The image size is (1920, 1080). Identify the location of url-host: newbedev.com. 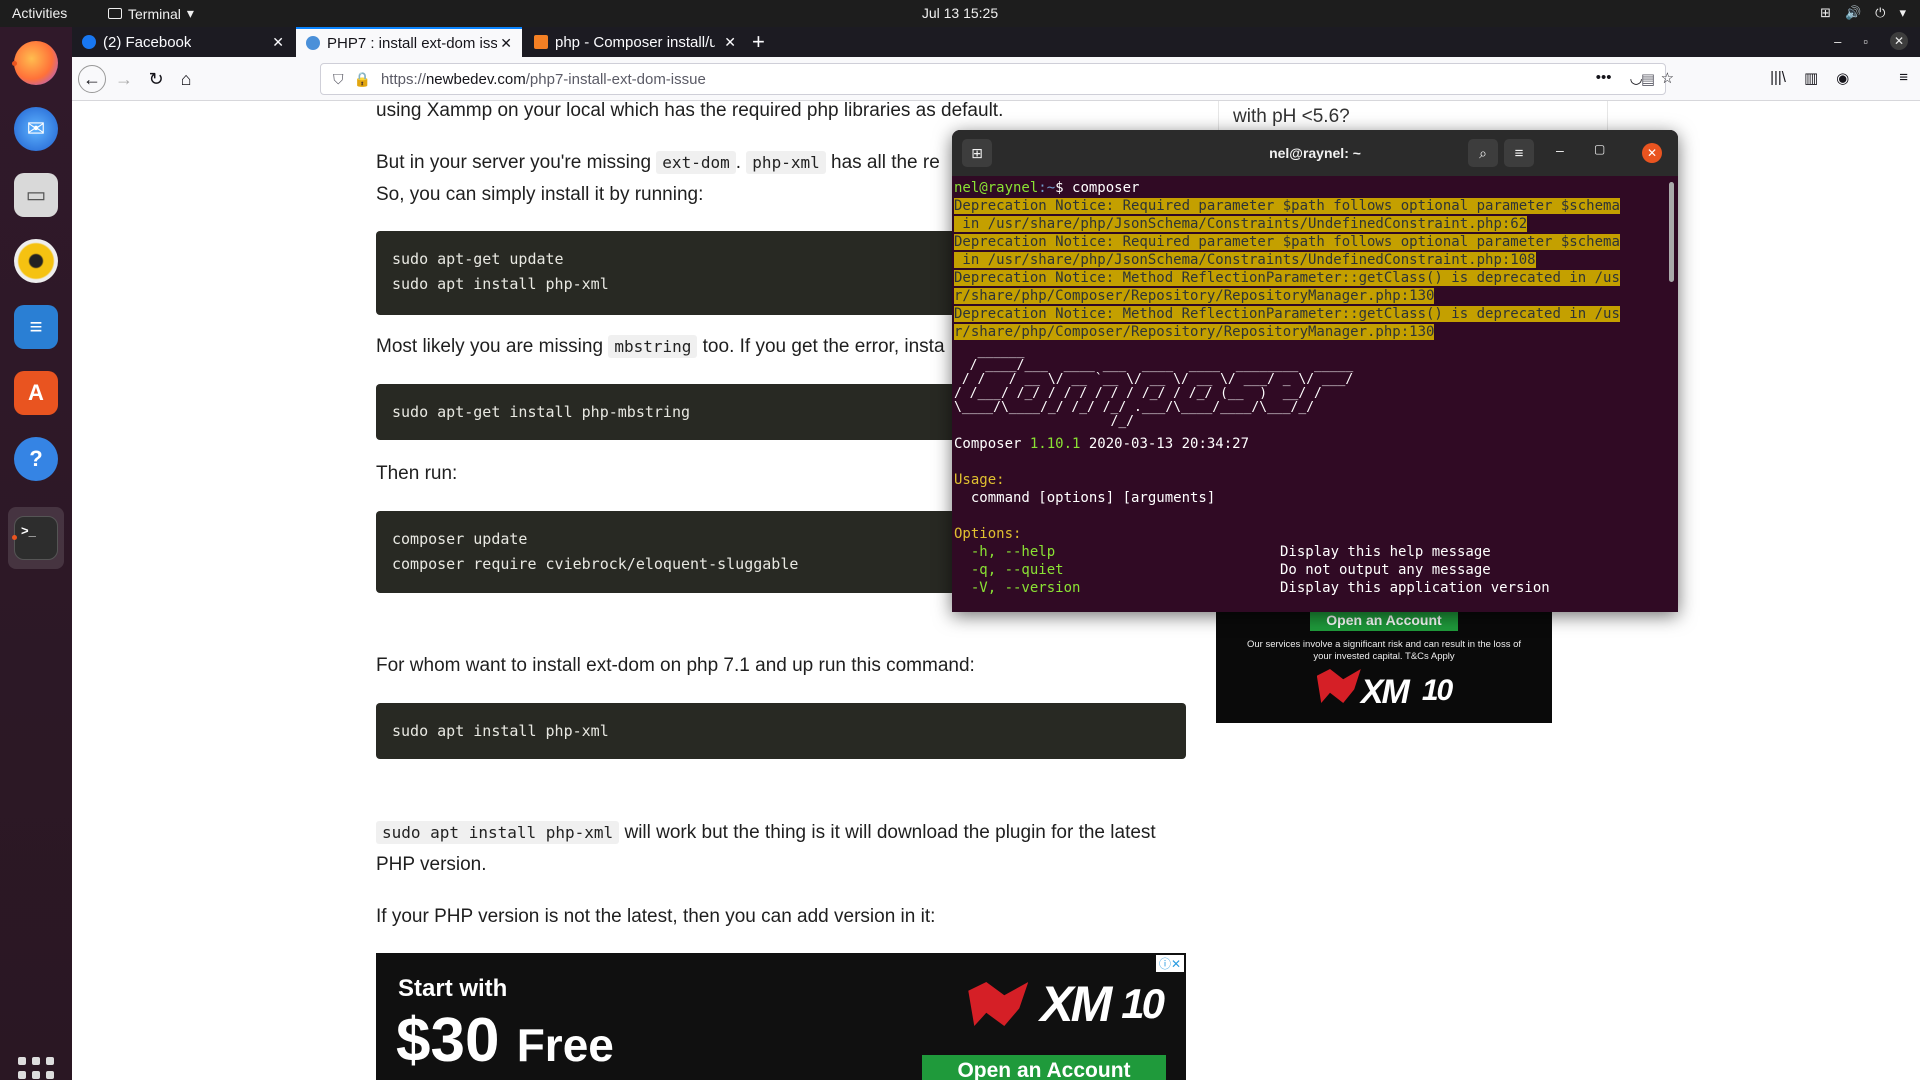
(475, 79).